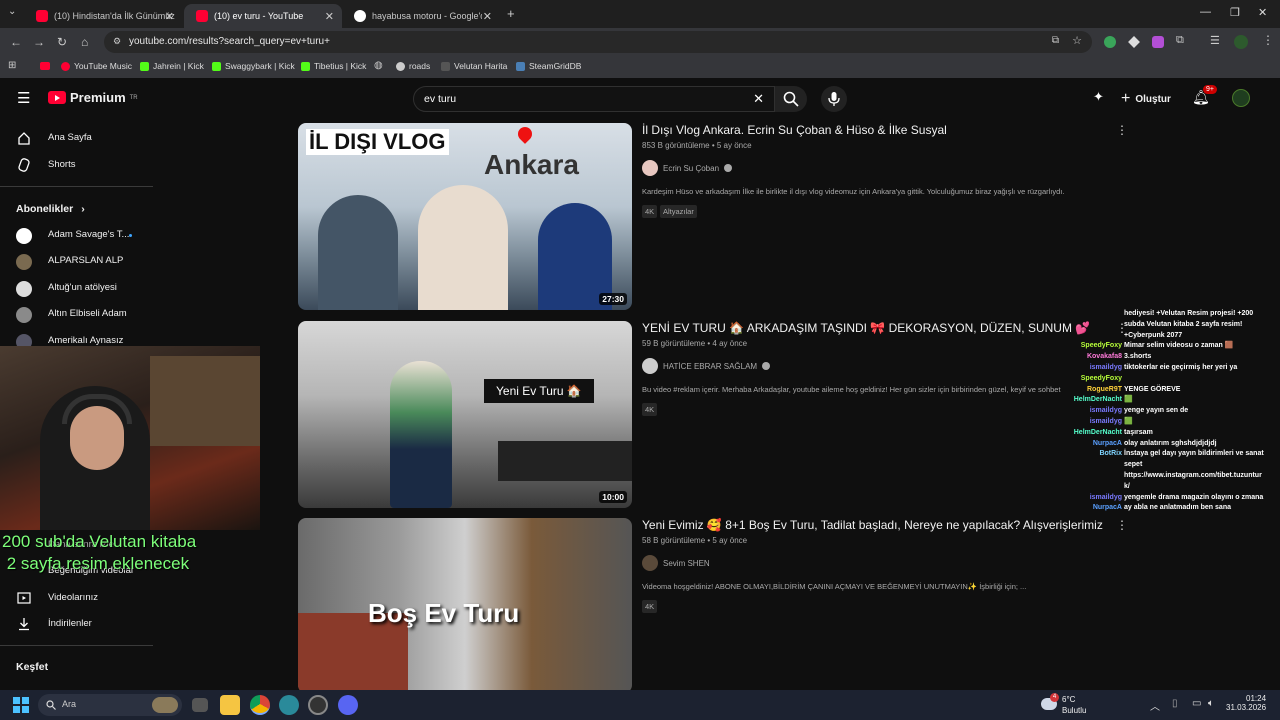  What do you see at coordinates (1055, 40) in the screenshot?
I see `install-icon: ⧉` at bounding box center [1055, 40].